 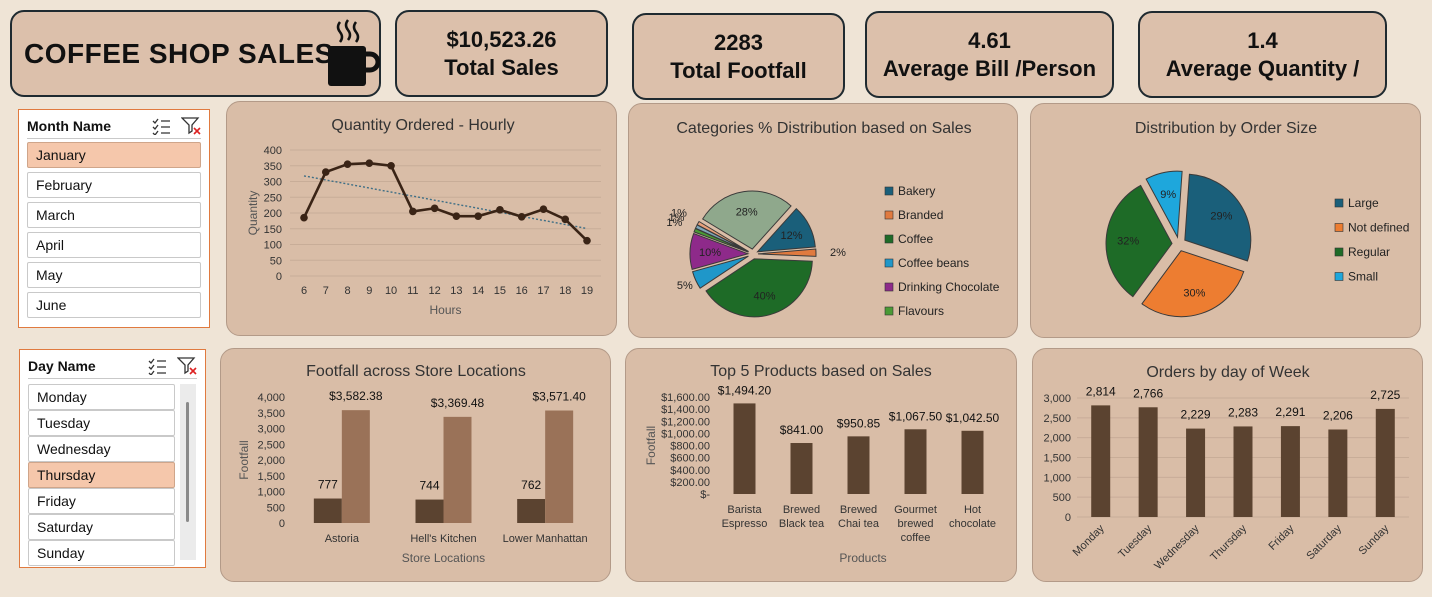 What do you see at coordinates (705, 495) in the screenshot?
I see `y-tick-label: $-` at bounding box center [705, 495].